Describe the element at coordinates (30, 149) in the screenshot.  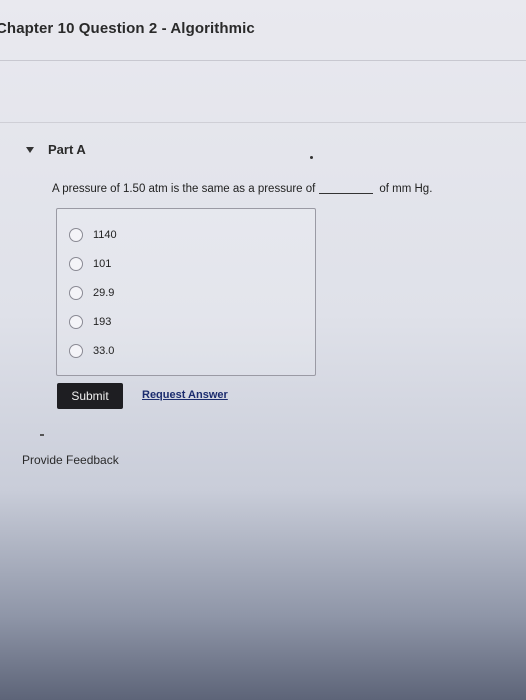
I see `caret-down-icon` at that location.